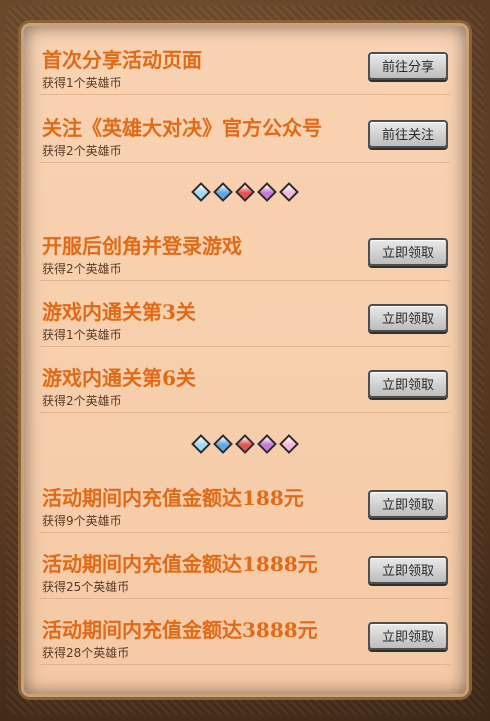  Describe the element at coordinates (119, 312) in the screenshot. I see `task-title: 游戏内通关第3关` at that location.